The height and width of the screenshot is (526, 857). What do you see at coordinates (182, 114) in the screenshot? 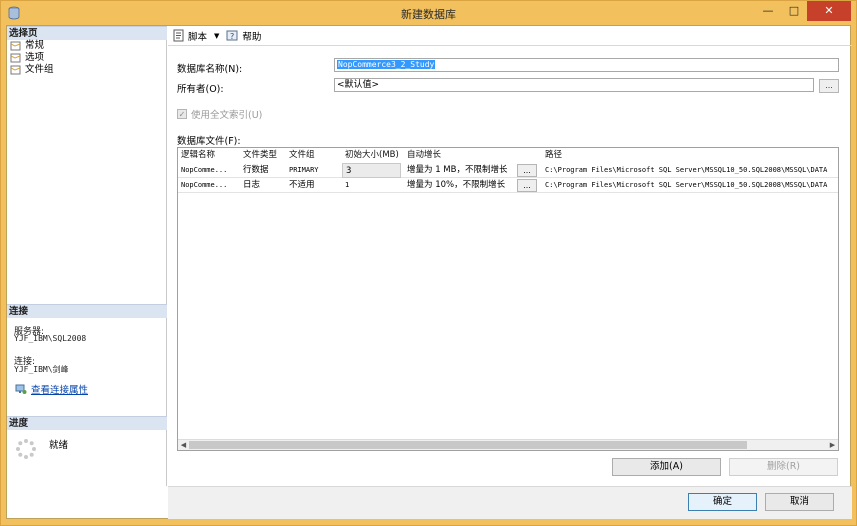
I see `fulltext-checkbox: ✓` at bounding box center [182, 114].